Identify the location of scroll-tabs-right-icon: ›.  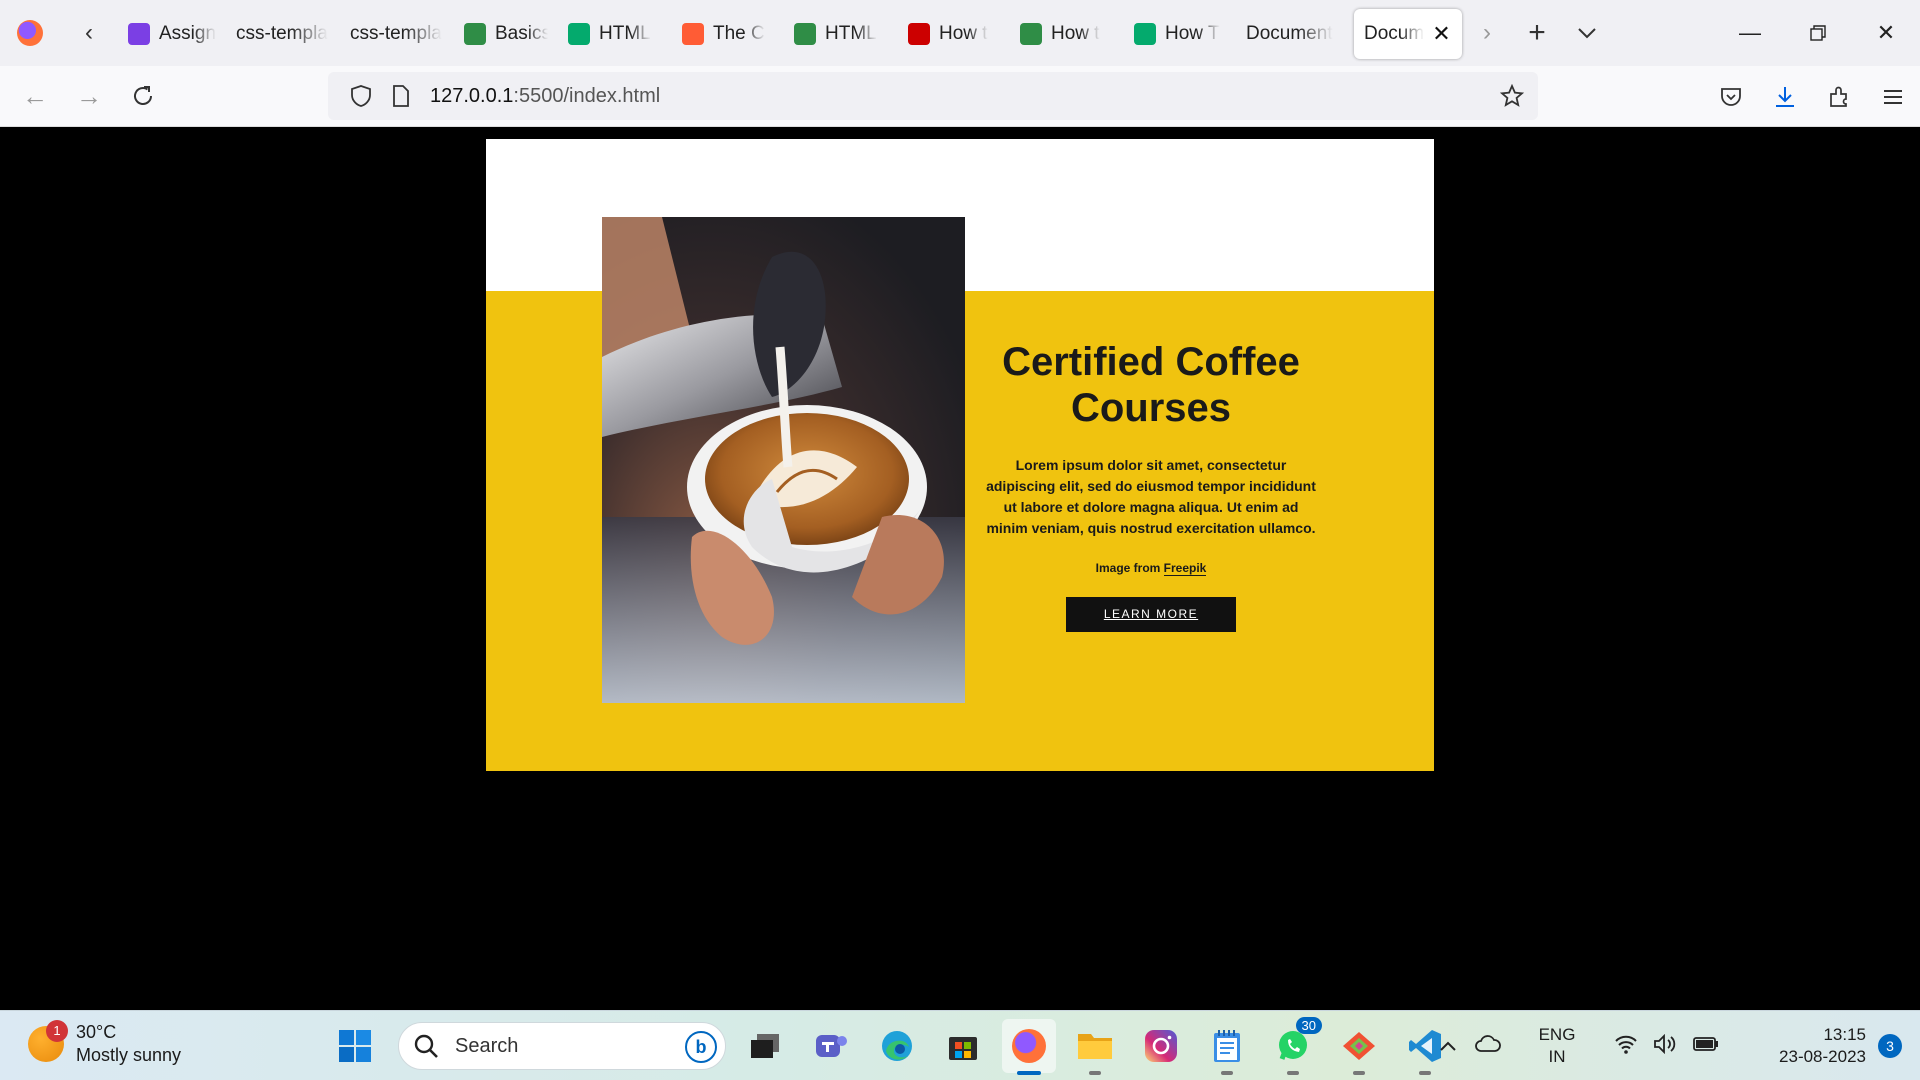
(1487, 33).